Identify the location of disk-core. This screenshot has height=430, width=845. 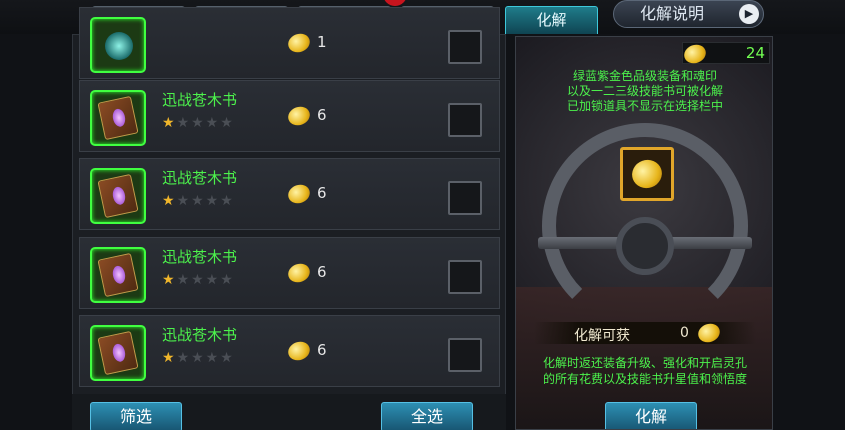
(645, 246).